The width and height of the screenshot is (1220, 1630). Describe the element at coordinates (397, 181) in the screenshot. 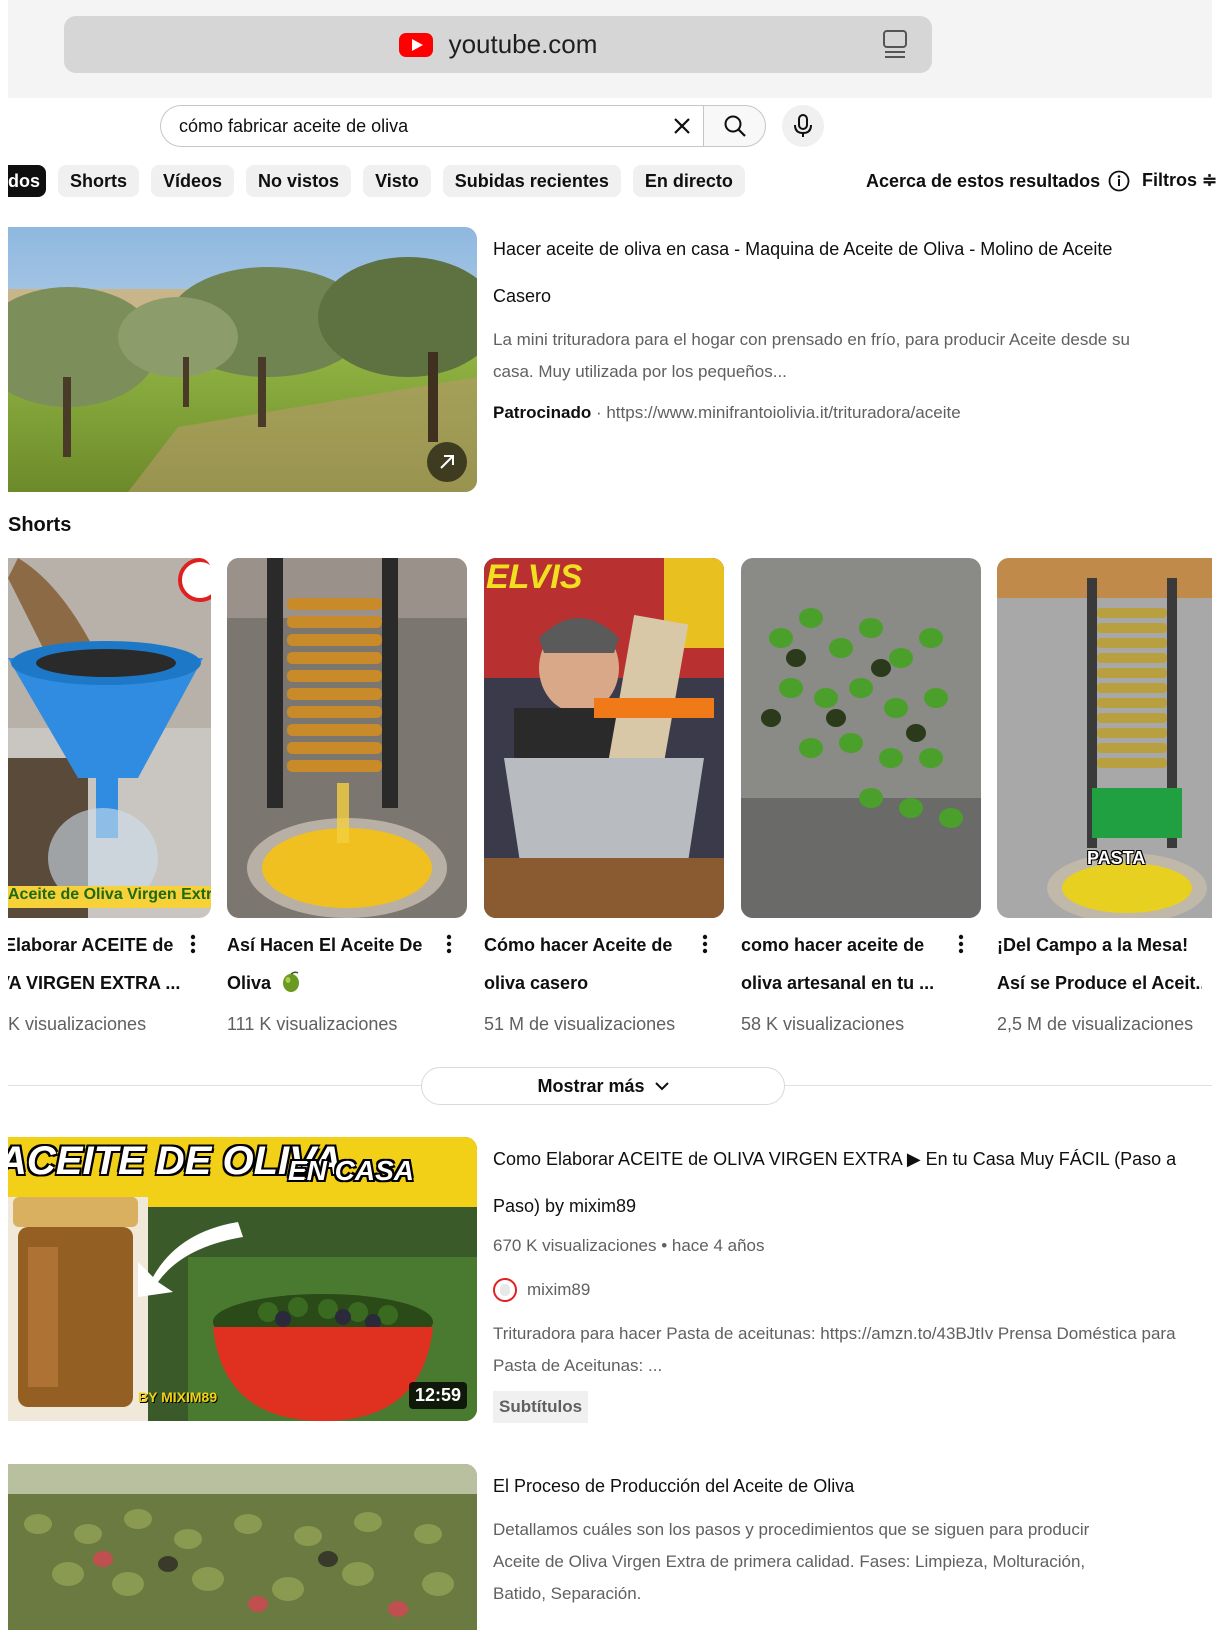

I see `chip-visto: Visto` at that location.